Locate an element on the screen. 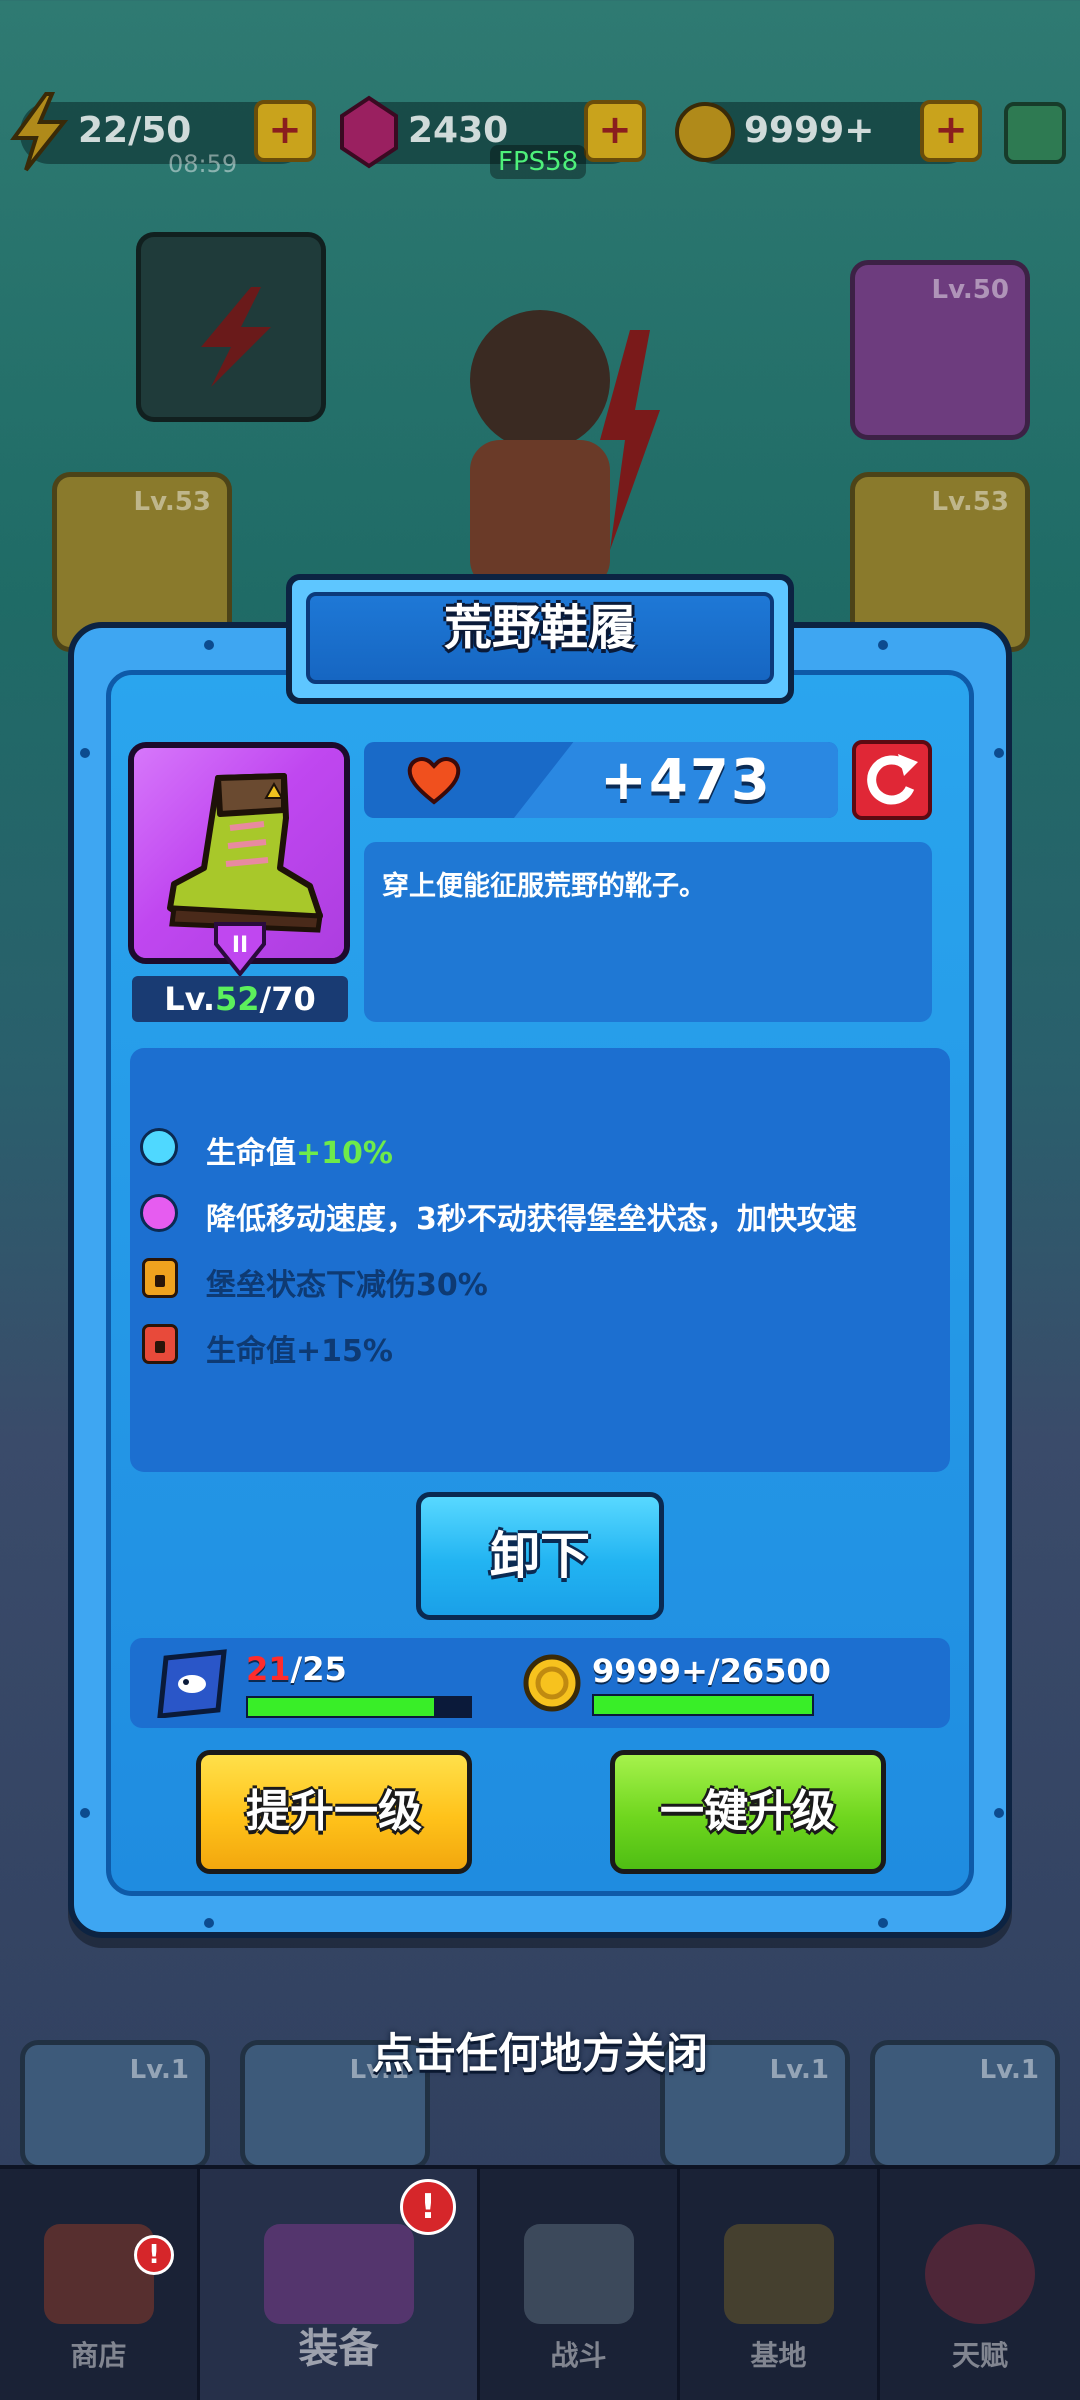 This screenshot has width=1080, height=2400. gold-progress-fill is located at coordinates (703, 1705).